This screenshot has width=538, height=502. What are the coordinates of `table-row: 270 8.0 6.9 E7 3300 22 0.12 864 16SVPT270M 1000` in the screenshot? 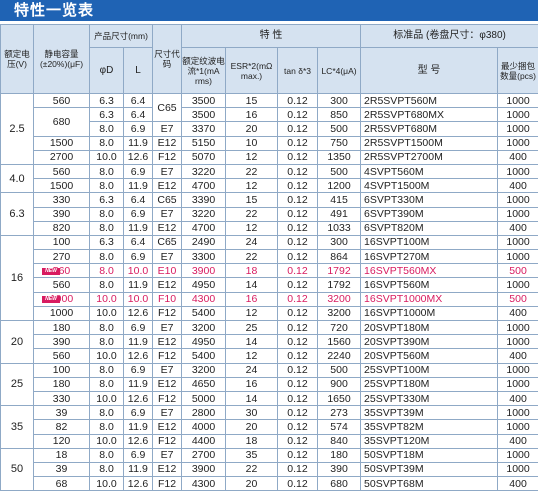 It's located at (269, 257).